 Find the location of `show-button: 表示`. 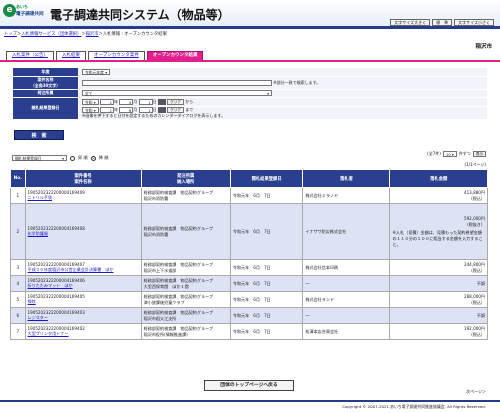

show-button: 表示 is located at coordinates (479, 154).